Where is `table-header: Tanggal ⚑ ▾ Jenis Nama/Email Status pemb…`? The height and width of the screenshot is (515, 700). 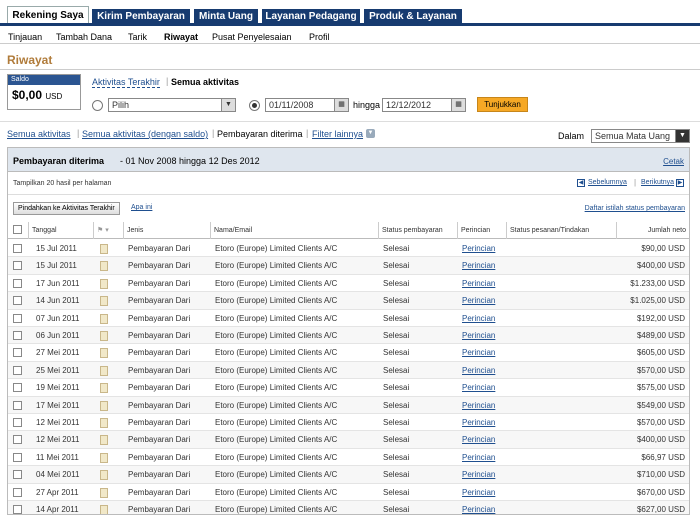 table-header: Tanggal ⚑ ▾ Jenis Nama/Email Status pemb… is located at coordinates (348, 230).